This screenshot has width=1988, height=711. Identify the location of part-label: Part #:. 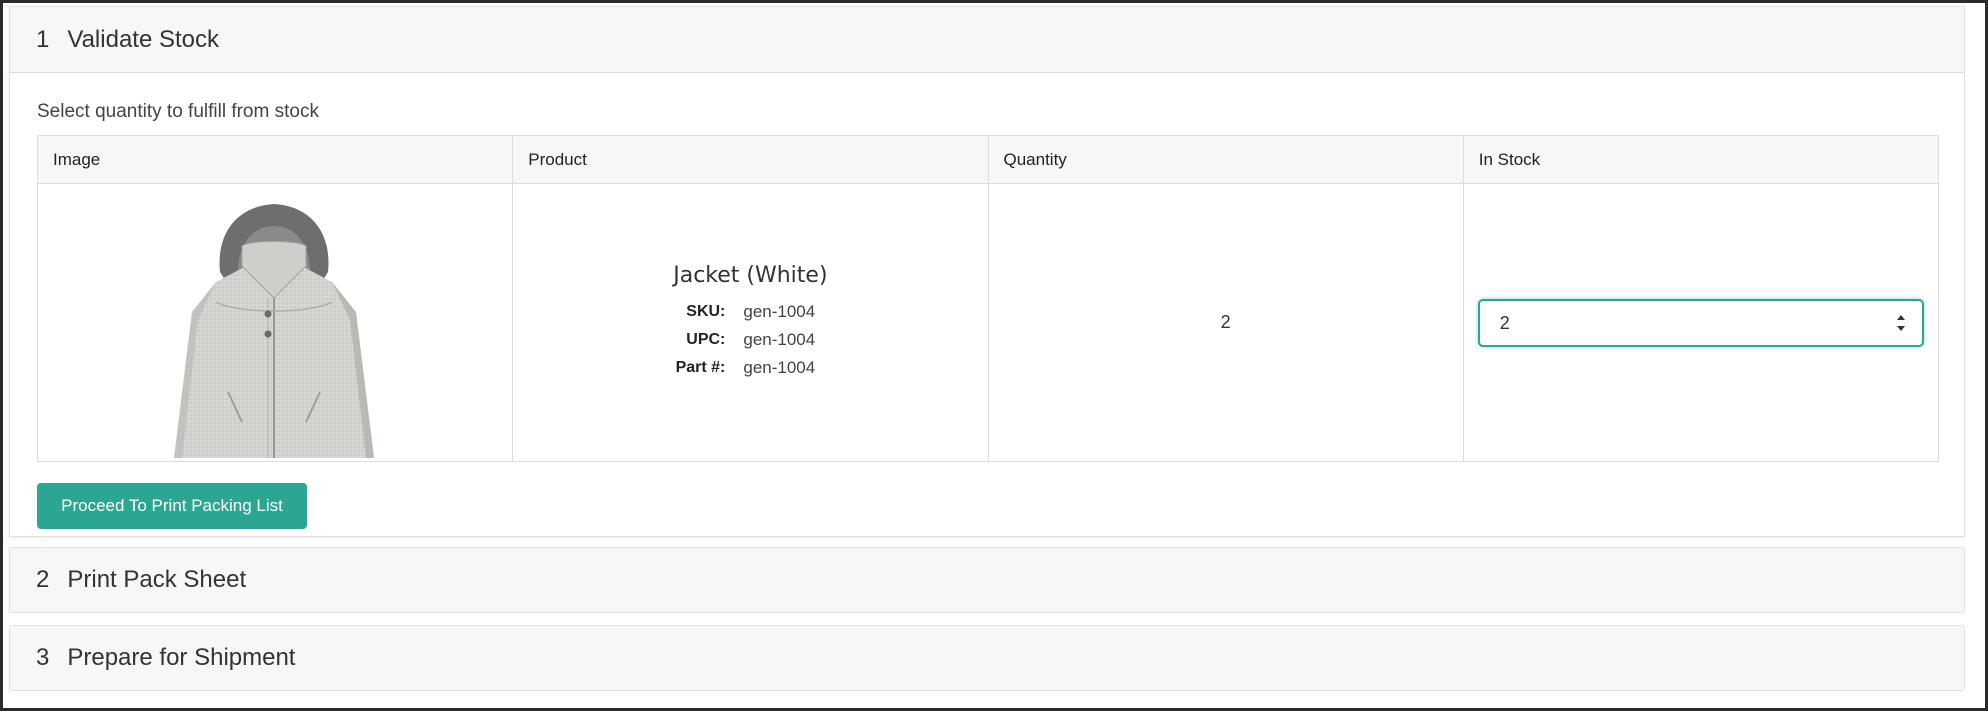
(700, 367).